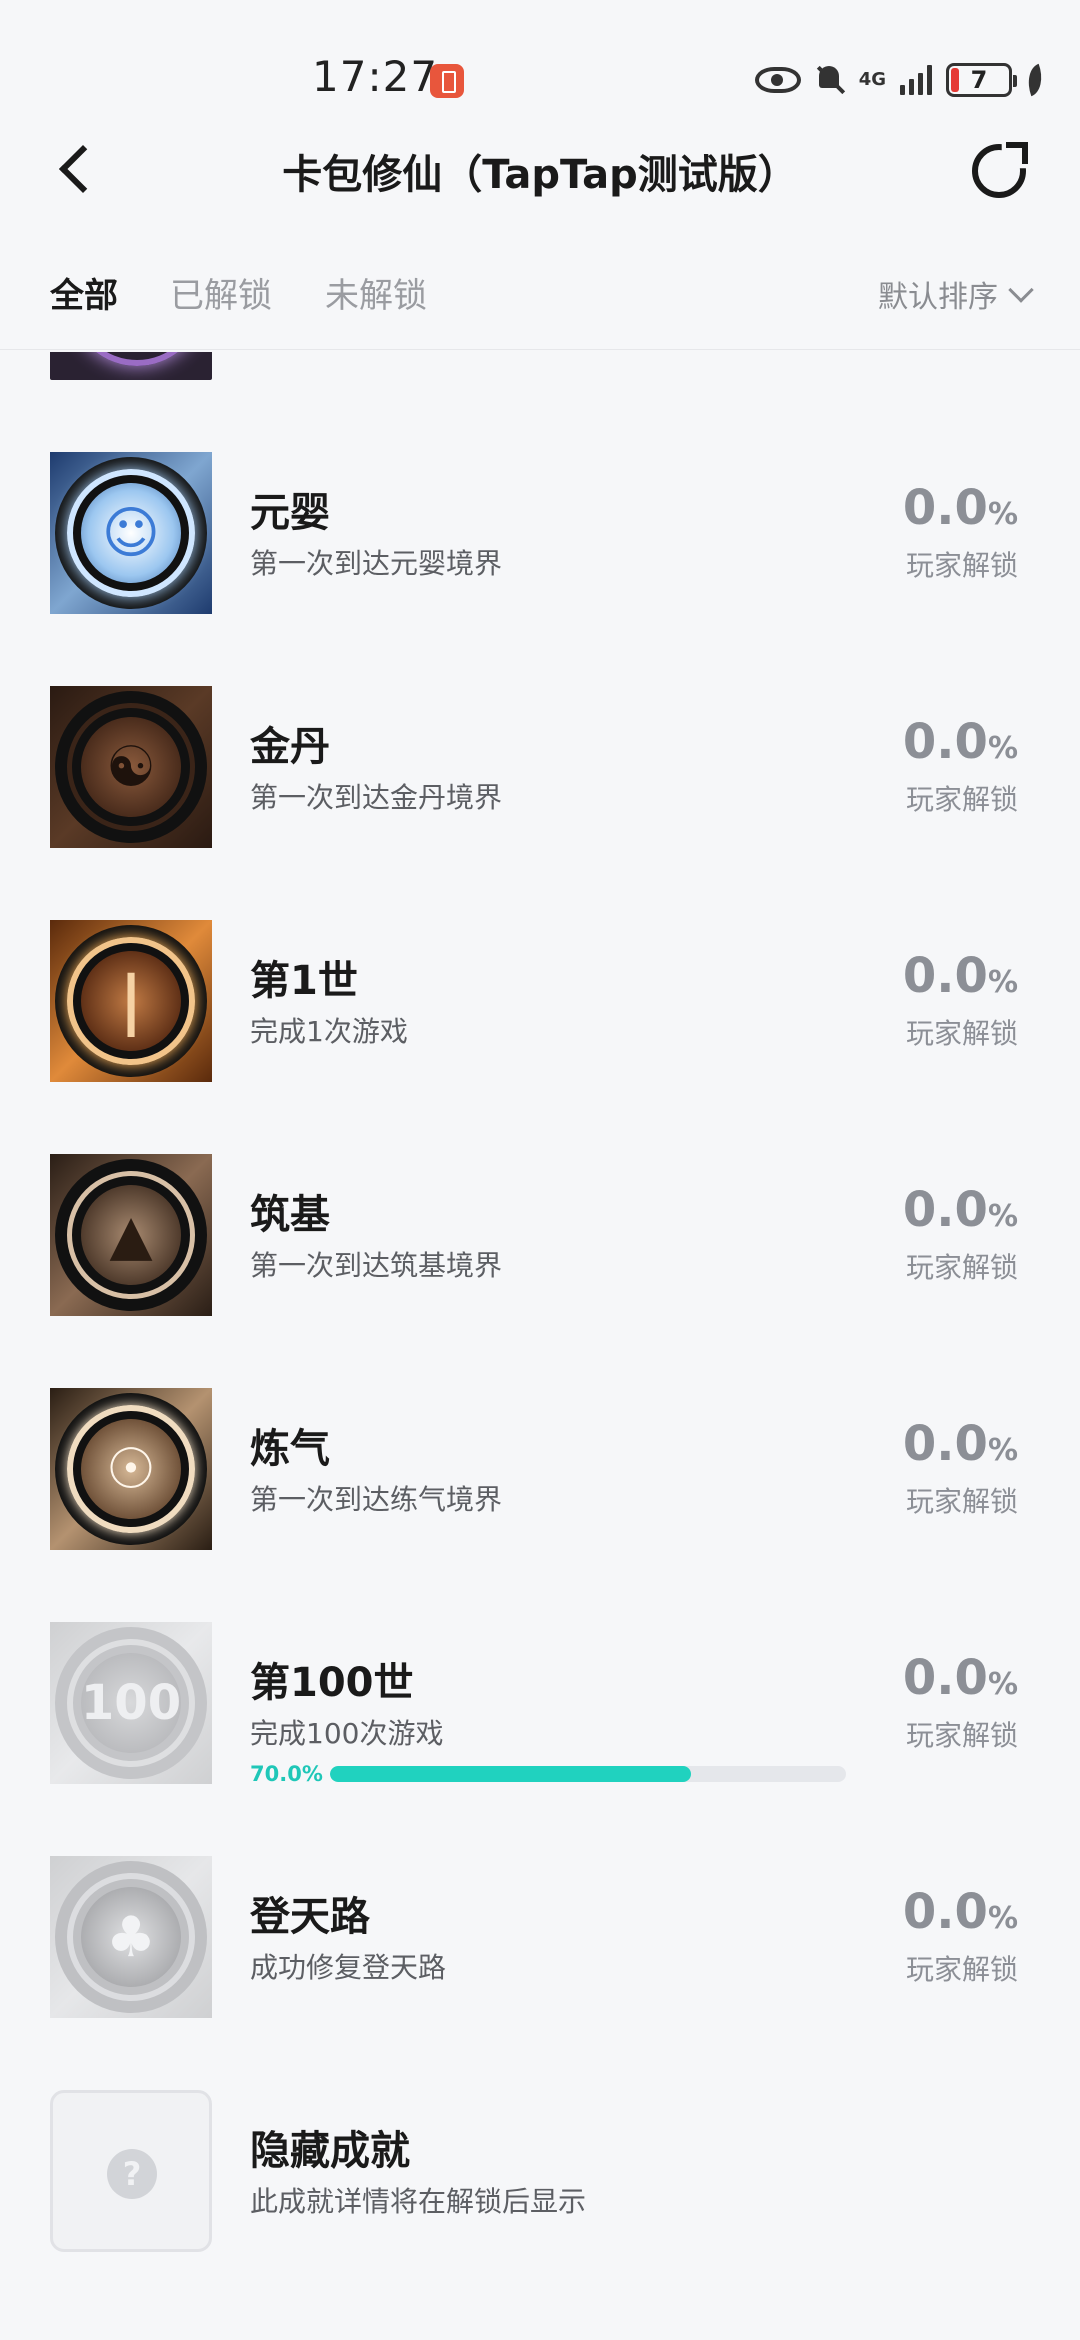 The image size is (1080, 2340). I want to click on achievement-title: 金丹, so click(290, 747).